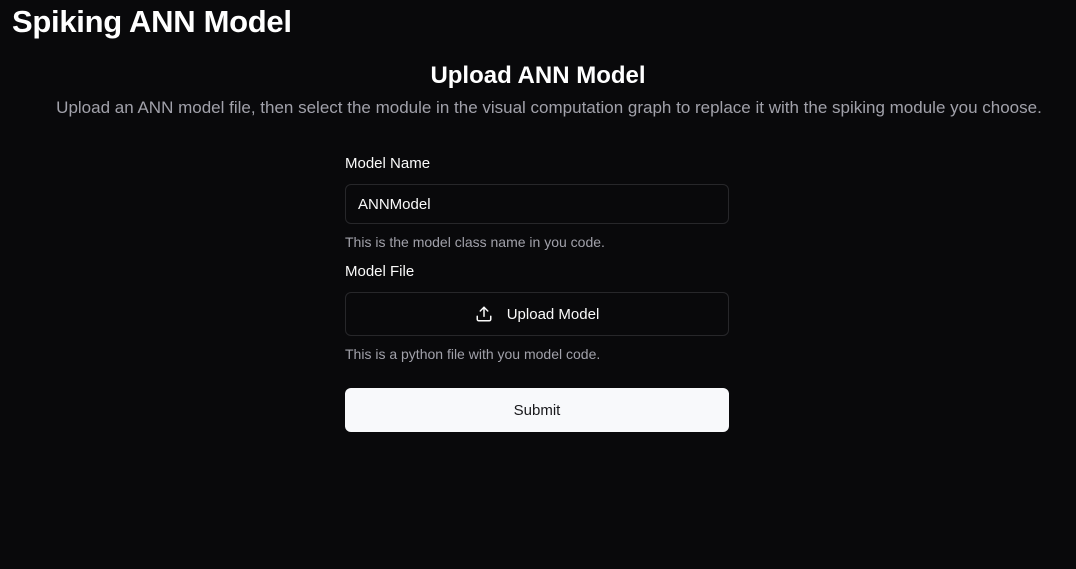 Image resolution: width=1076 pixels, height=569 pixels. Describe the element at coordinates (553, 314) in the screenshot. I see `upload-model-button-label: Upload Model` at that location.